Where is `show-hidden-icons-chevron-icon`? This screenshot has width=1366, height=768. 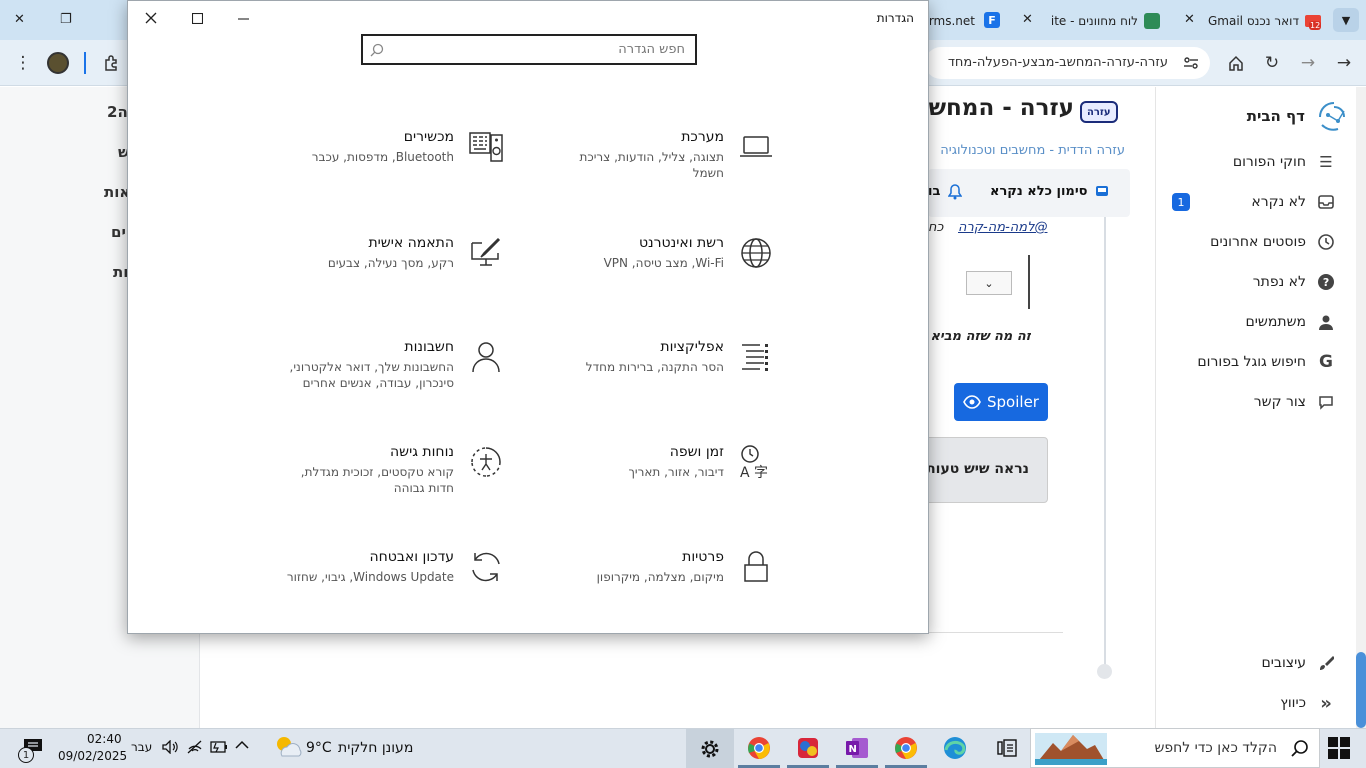 show-hidden-icons-chevron-icon is located at coordinates (242, 745).